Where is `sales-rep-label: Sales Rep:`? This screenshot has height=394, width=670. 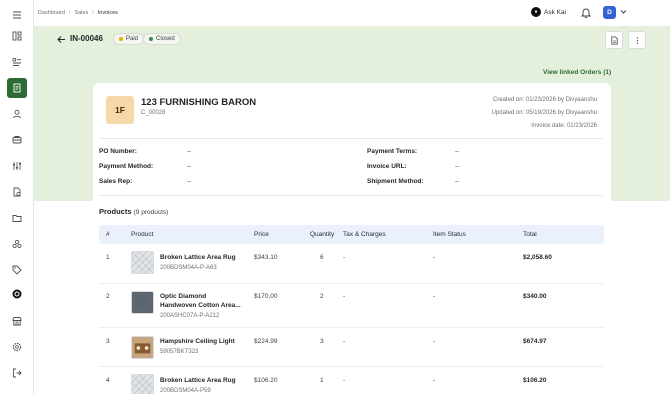 sales-rep-label: Sales Rep: is located at coordinates (116, 181).